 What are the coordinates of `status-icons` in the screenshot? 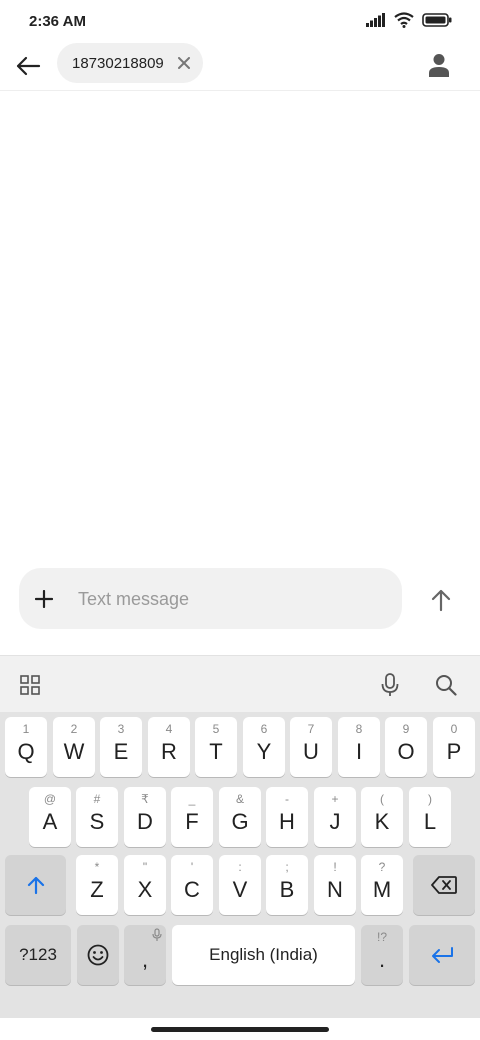 It's located at (409, 22).